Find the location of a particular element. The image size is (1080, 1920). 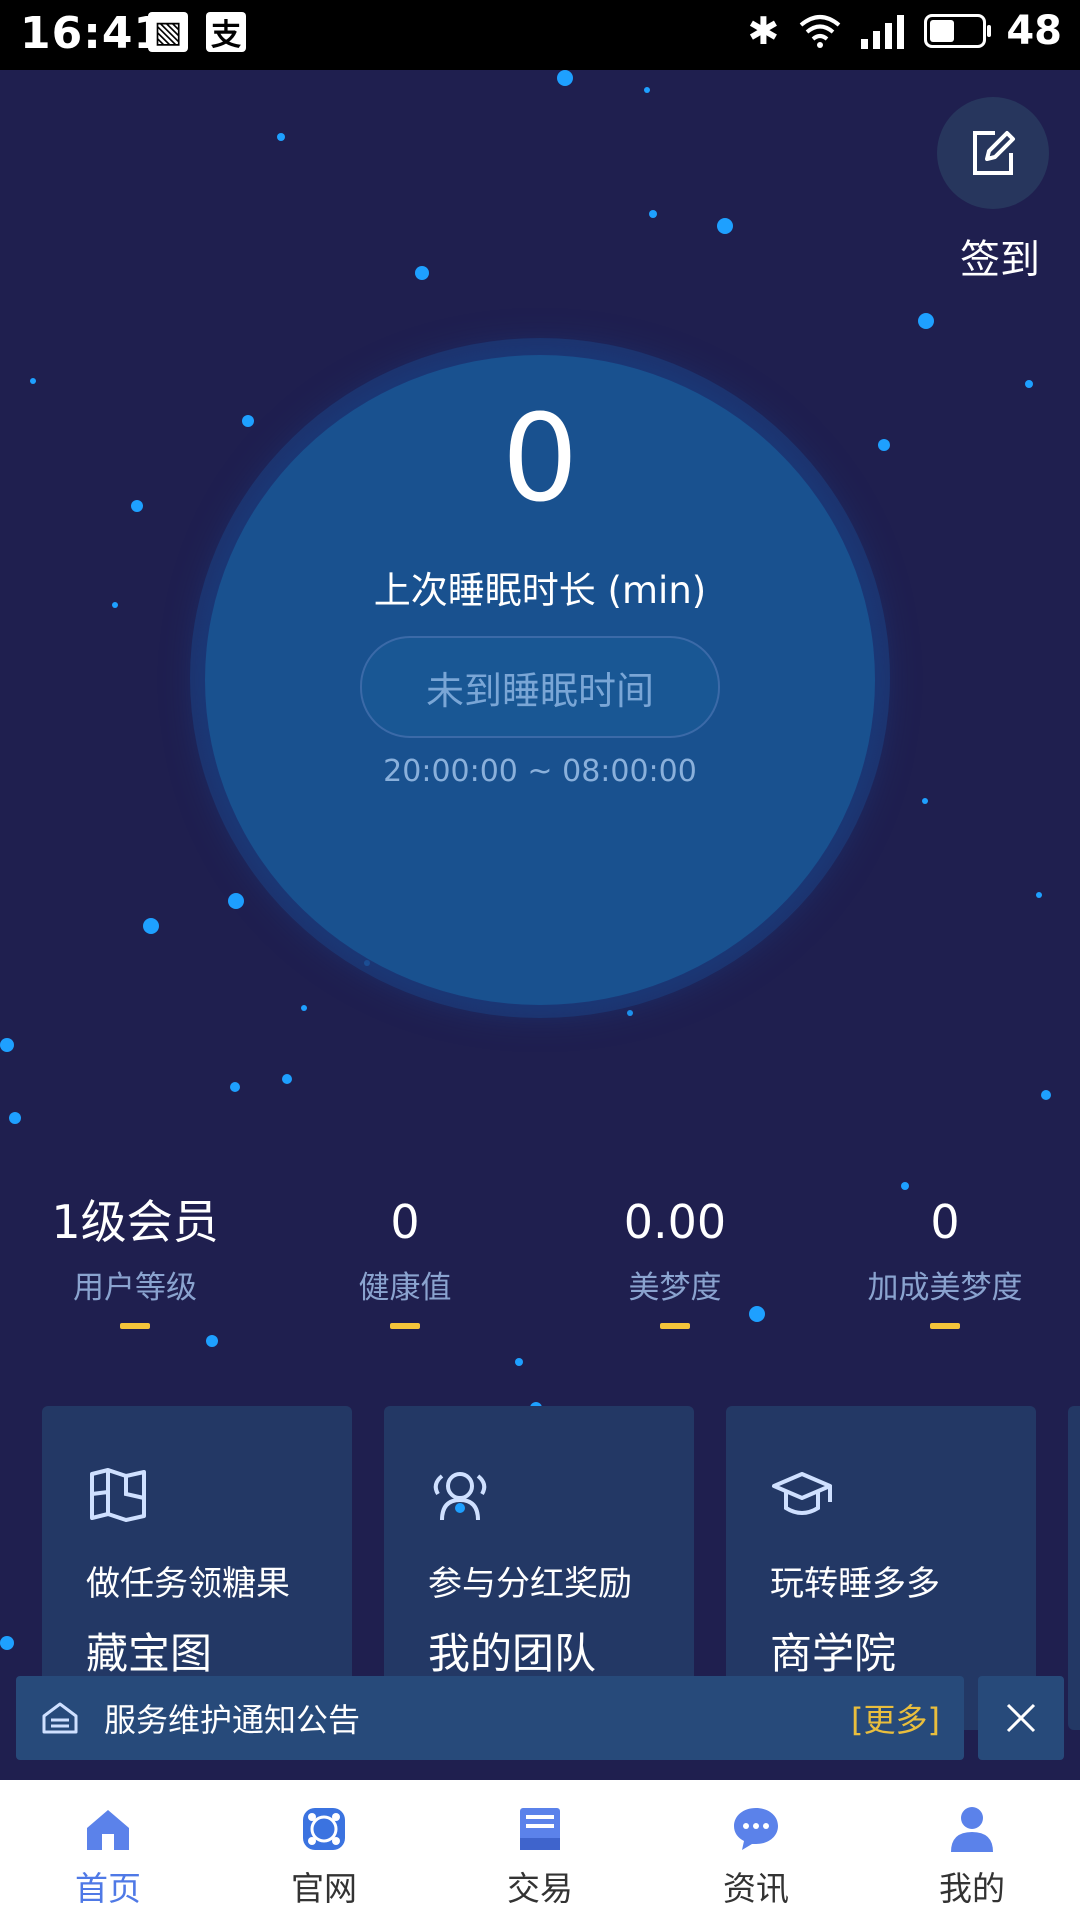

checkin-button is located at coordinates (993, 153).